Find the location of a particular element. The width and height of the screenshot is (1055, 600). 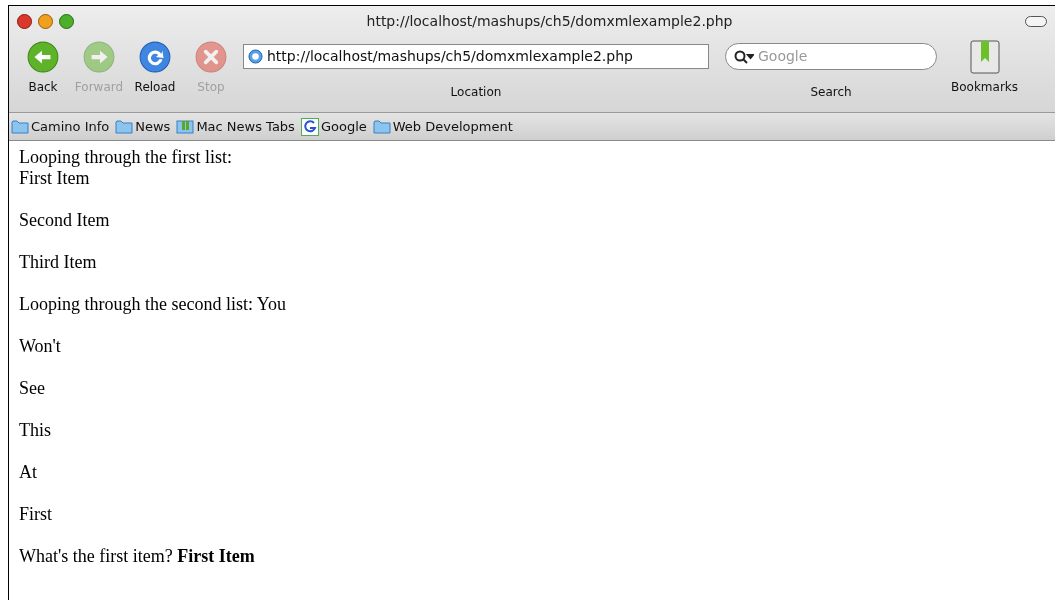

bookmark-book-icon is located at coordinates (984, 57).